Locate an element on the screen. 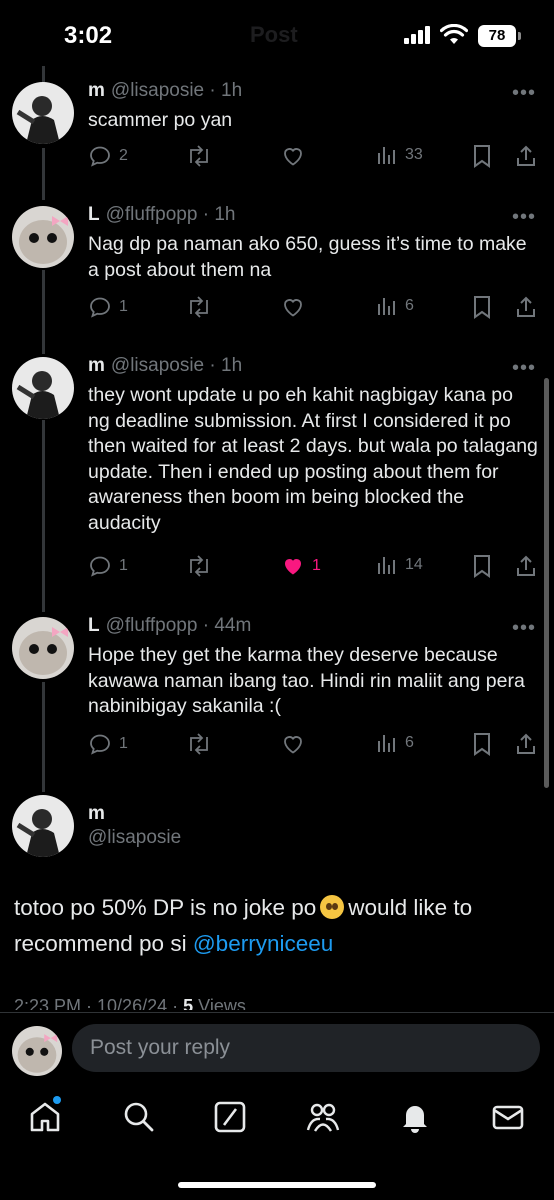 The width and height of the screenshot is (554, 1200). reply-count: 2 is located at coordinates (123, 155).